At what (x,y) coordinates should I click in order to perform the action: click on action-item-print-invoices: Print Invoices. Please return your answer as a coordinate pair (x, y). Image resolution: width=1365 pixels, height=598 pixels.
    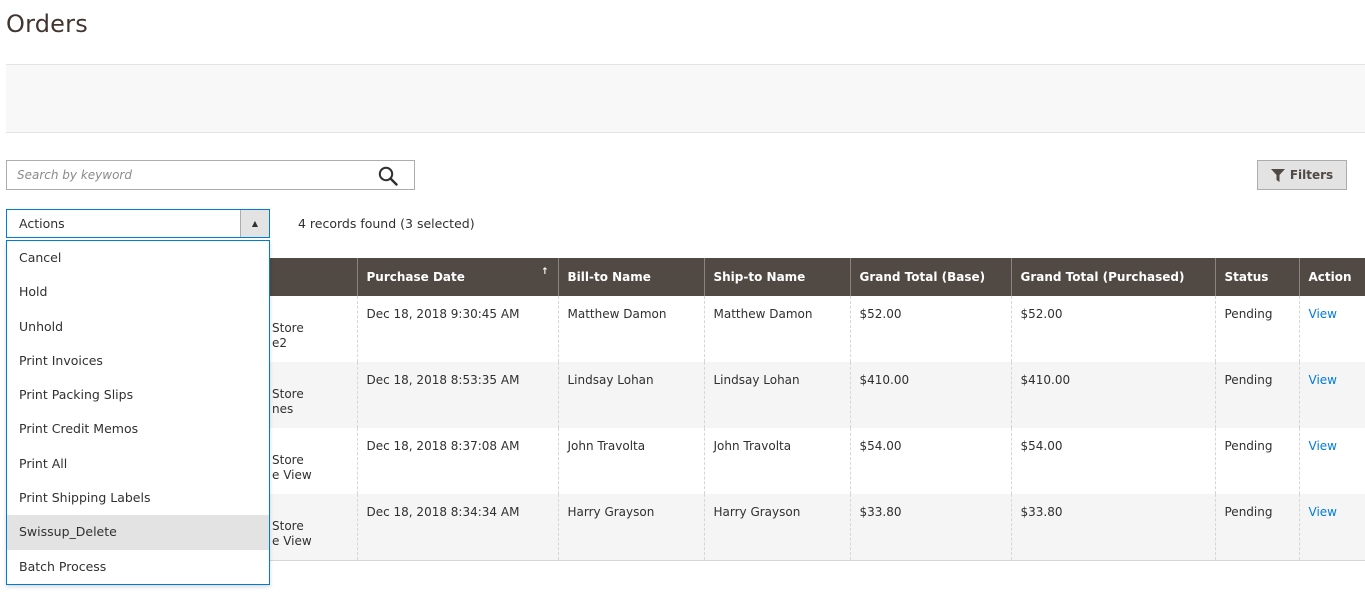
    Looking at the image, I should click on (138, 361).